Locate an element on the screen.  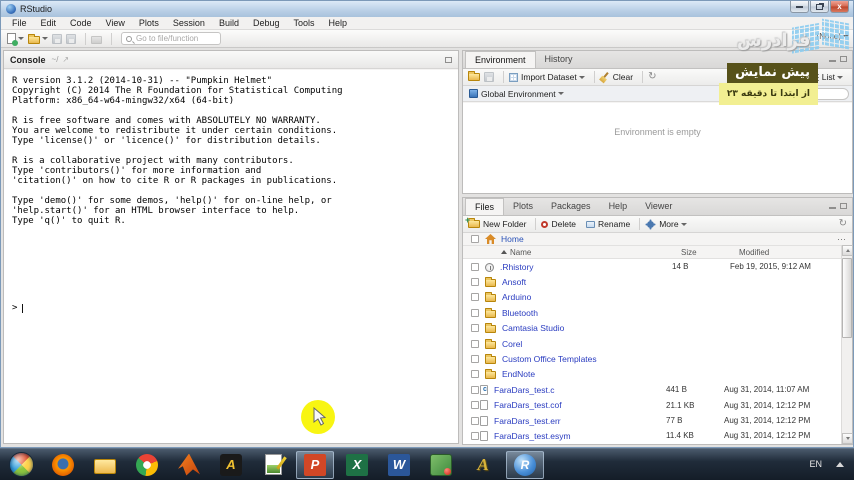
menu-item: Tools is located at coordinates (304, 23).